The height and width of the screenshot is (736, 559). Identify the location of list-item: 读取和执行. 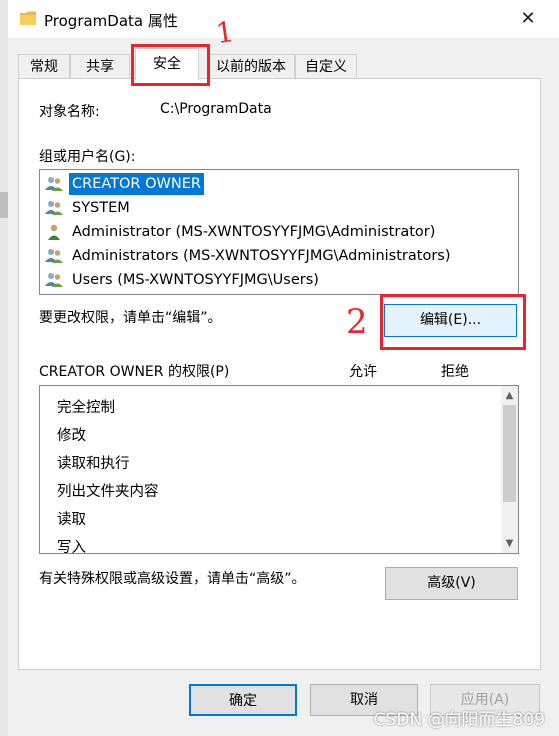
(93, 464).